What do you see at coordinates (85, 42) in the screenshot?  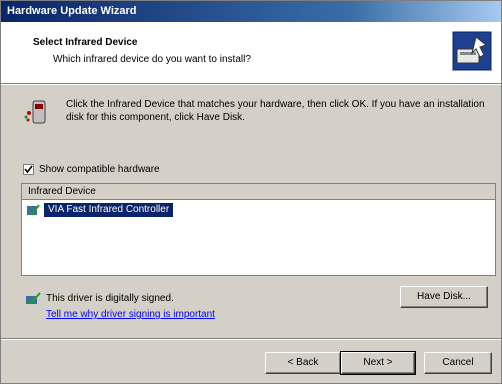 I see `header-title: Select Infrared Device` at bounding box center [85, 42].